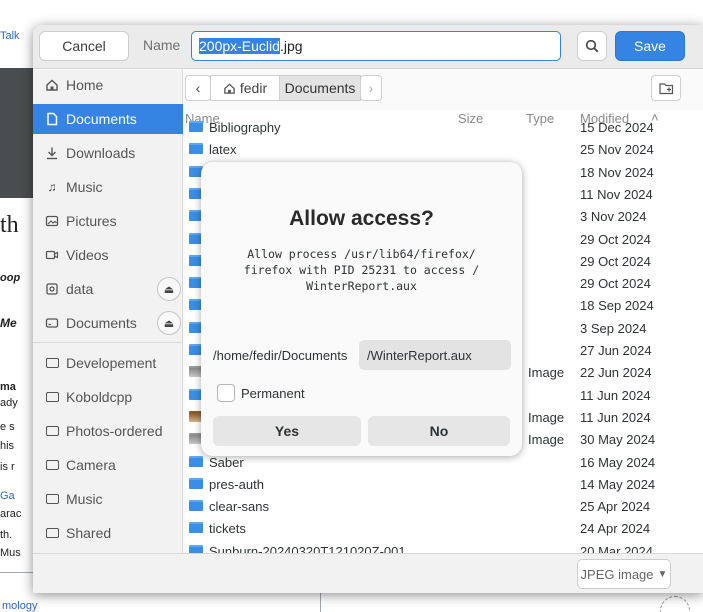 This screenshot has height=612, width=703. What do you see at coordinates (9, 403) in the screenshot?
I see `bg-fragment: ady` at bounding box center [9, 403].